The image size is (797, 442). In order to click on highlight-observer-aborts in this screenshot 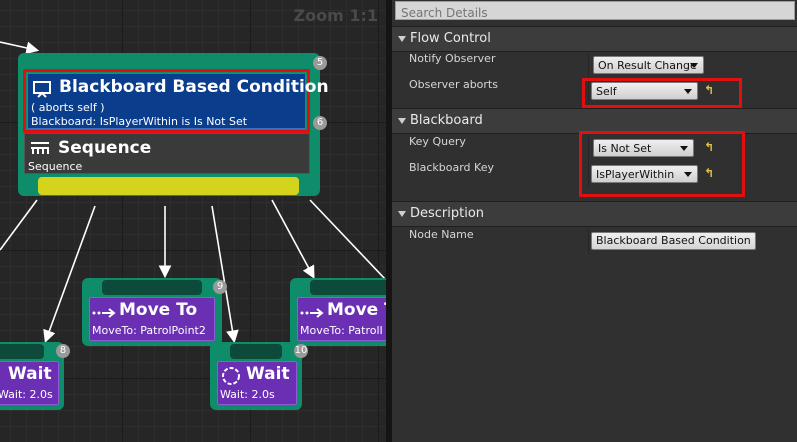, I will do `click(662, 93)`.